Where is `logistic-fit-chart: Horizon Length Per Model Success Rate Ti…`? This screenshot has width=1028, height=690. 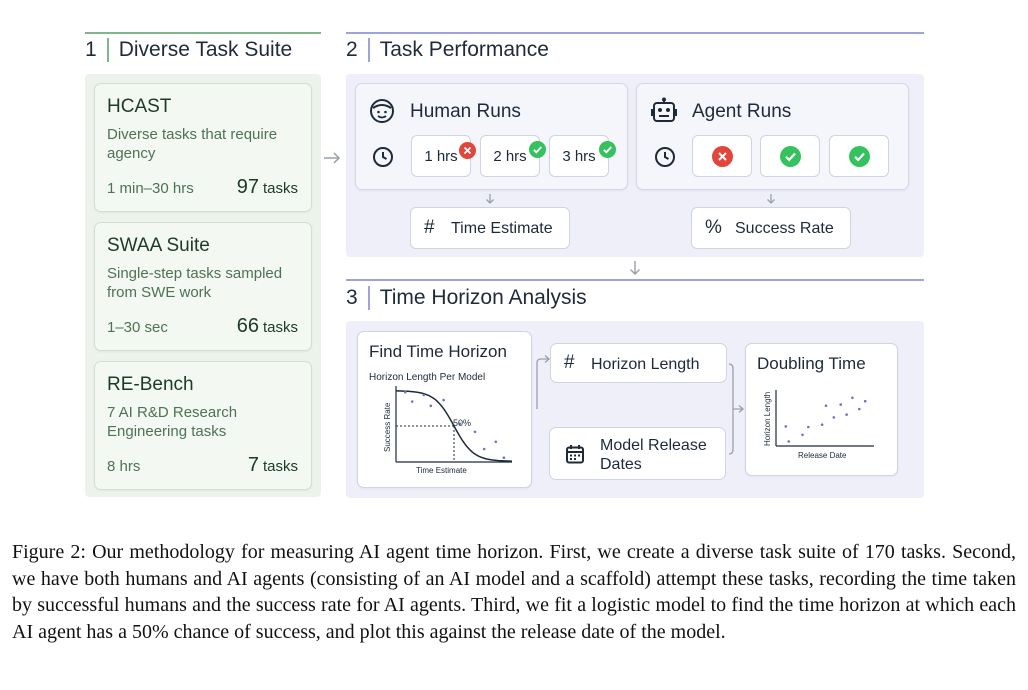
logistic-fit-chart: Horizon Length Per Model Success Rate Ti… is located at coordinates (440, 423).